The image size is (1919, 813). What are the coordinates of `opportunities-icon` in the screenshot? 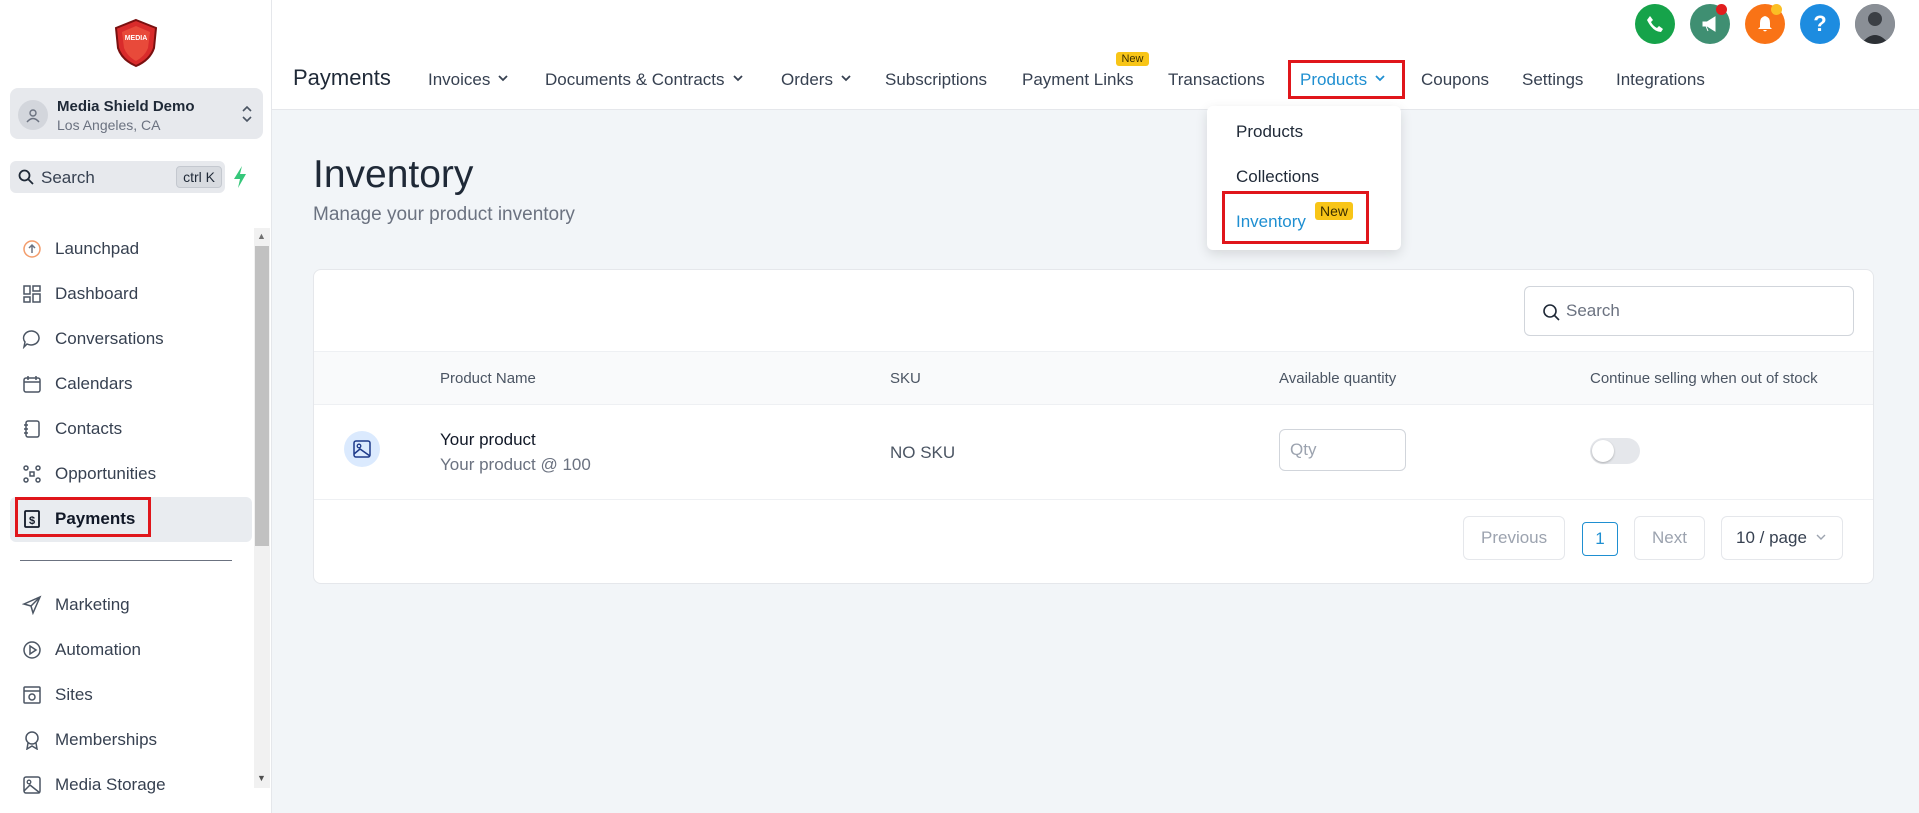 It's located at (32, 474).